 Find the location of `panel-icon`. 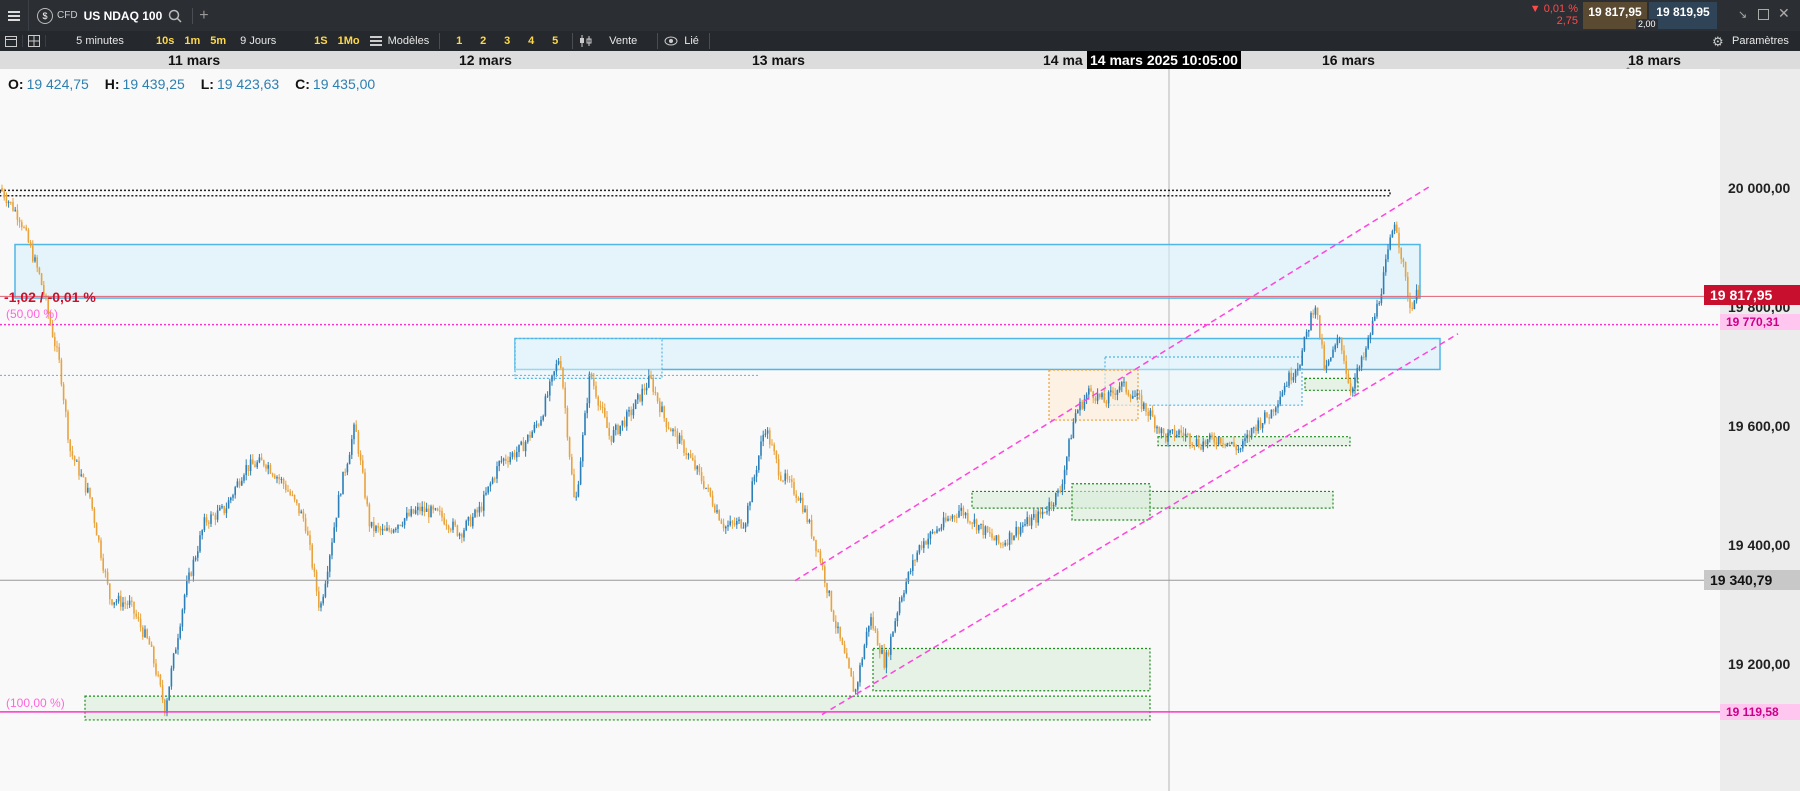

panel-icon is located at coordinates (11, 41).